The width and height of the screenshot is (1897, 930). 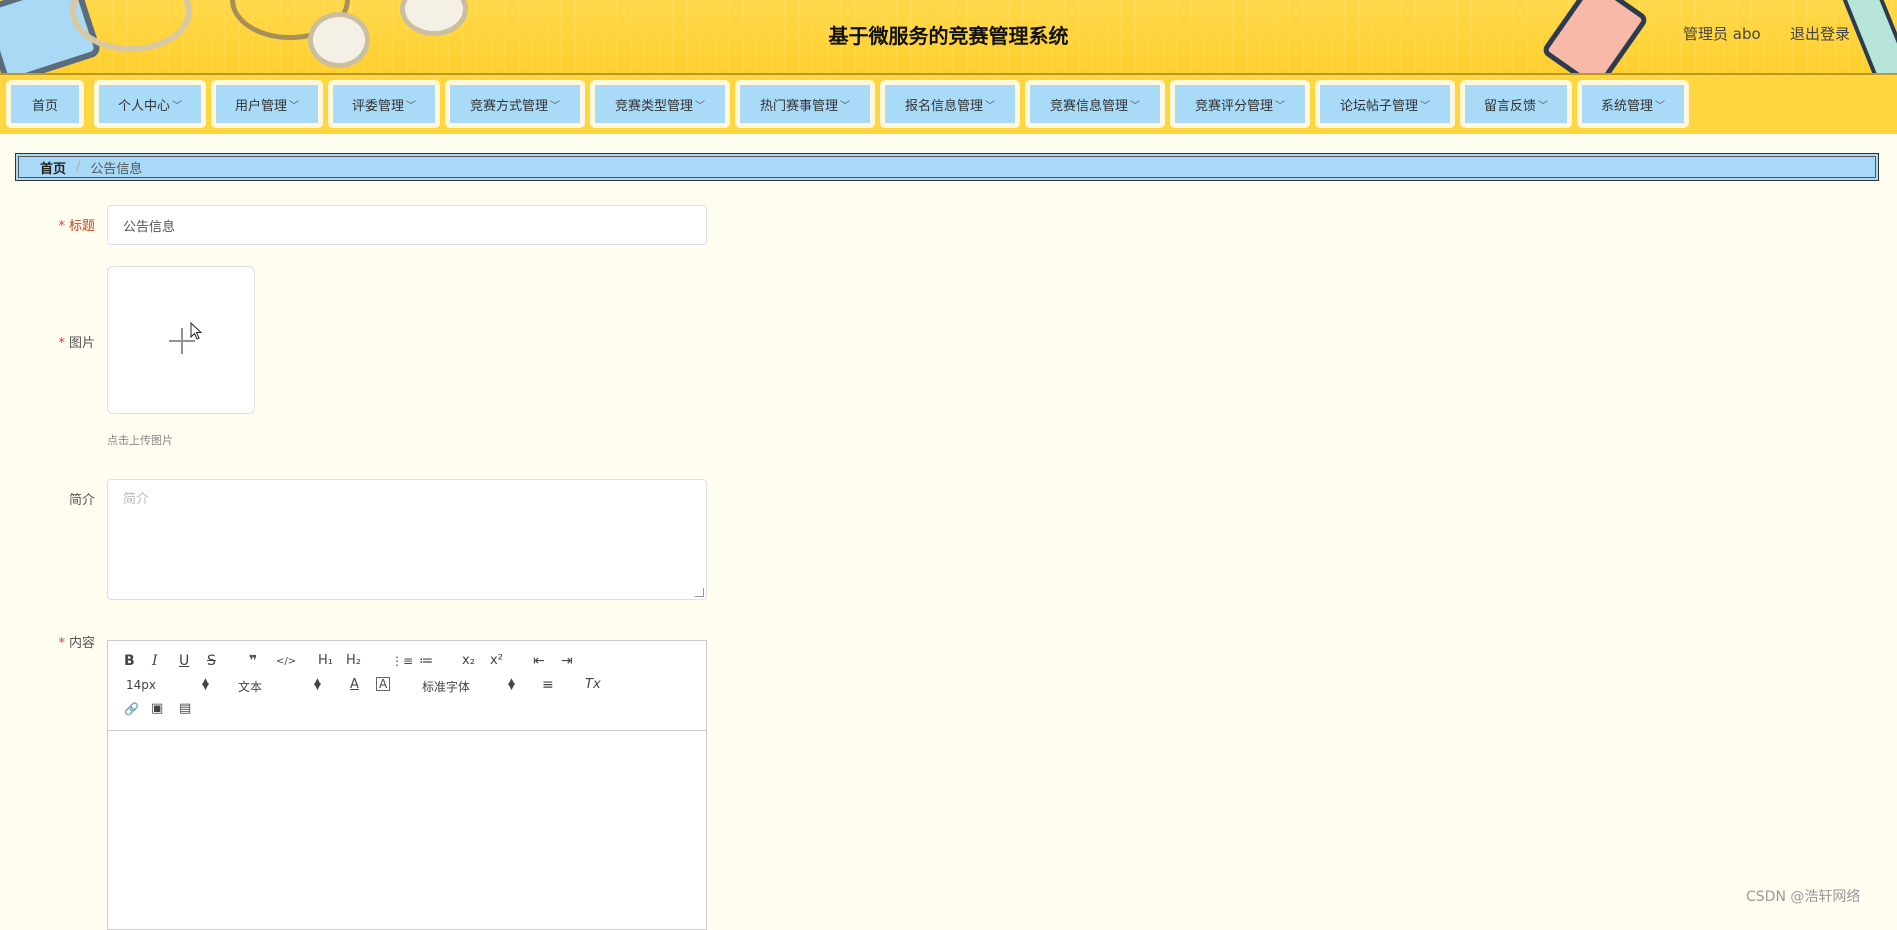 I want to click on image-upload-button, so click(x=181, y=340).